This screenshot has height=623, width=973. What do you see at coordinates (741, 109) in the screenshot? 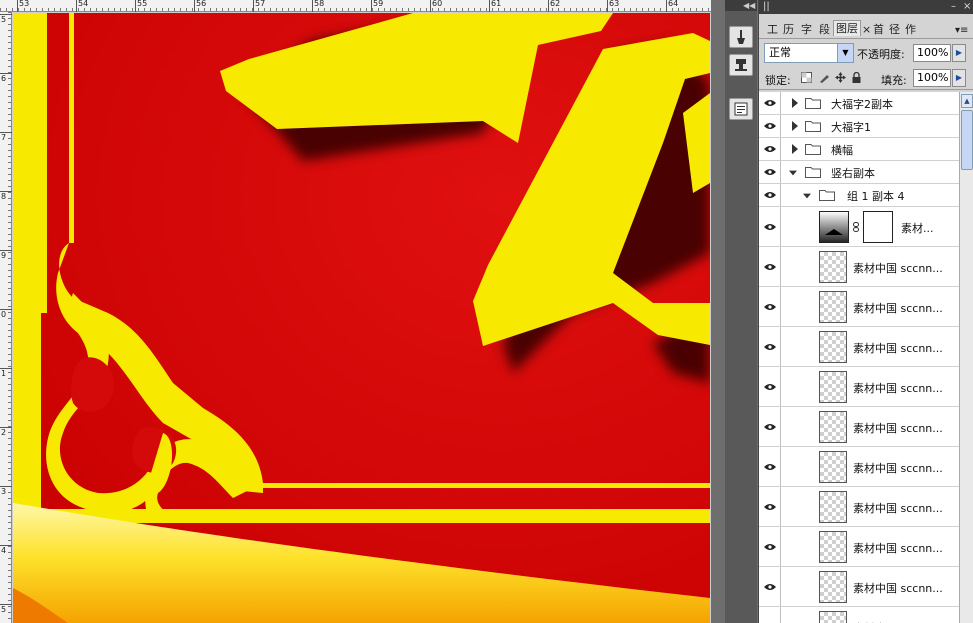
I see `notes-icon` at bounding box center [741, 109].